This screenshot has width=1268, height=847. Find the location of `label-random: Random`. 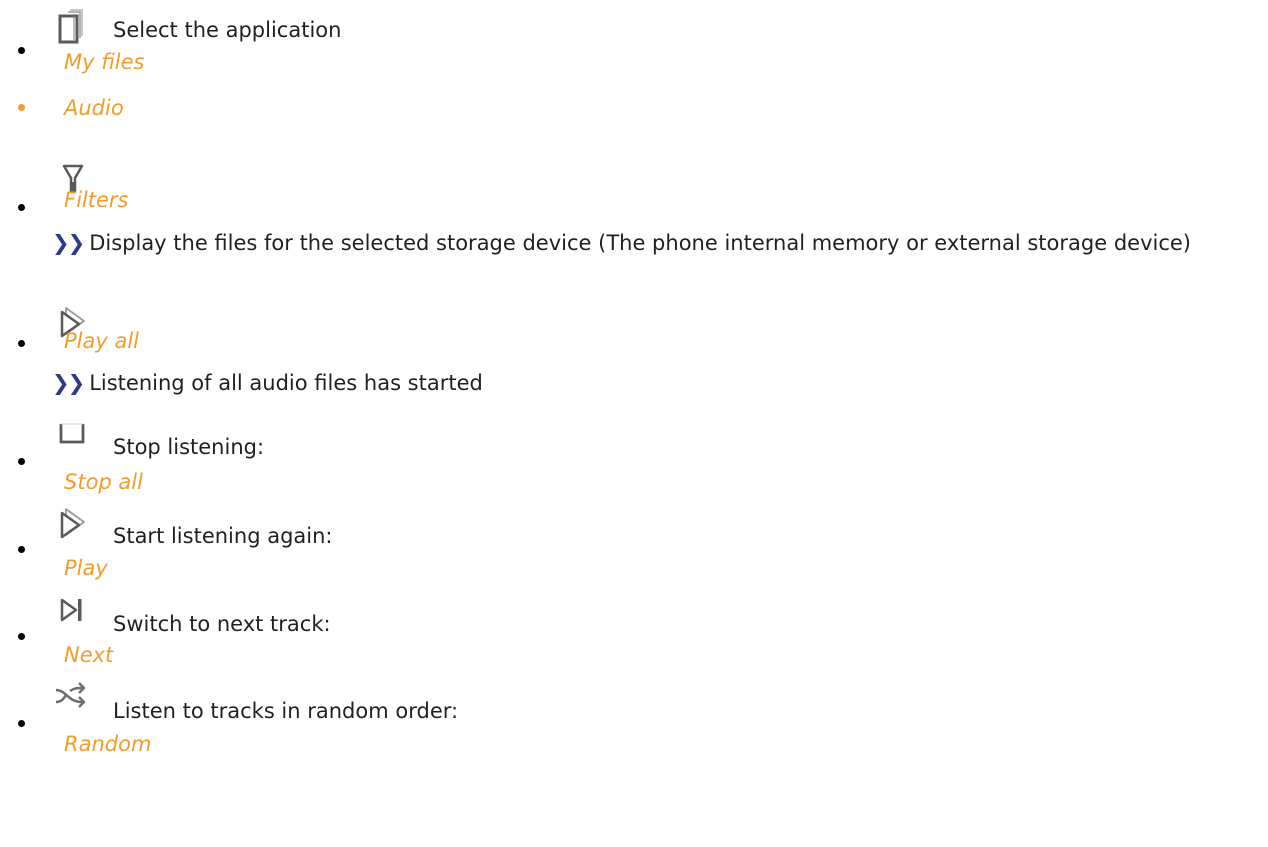

label-random: Random is located at coordinates (107, 744).